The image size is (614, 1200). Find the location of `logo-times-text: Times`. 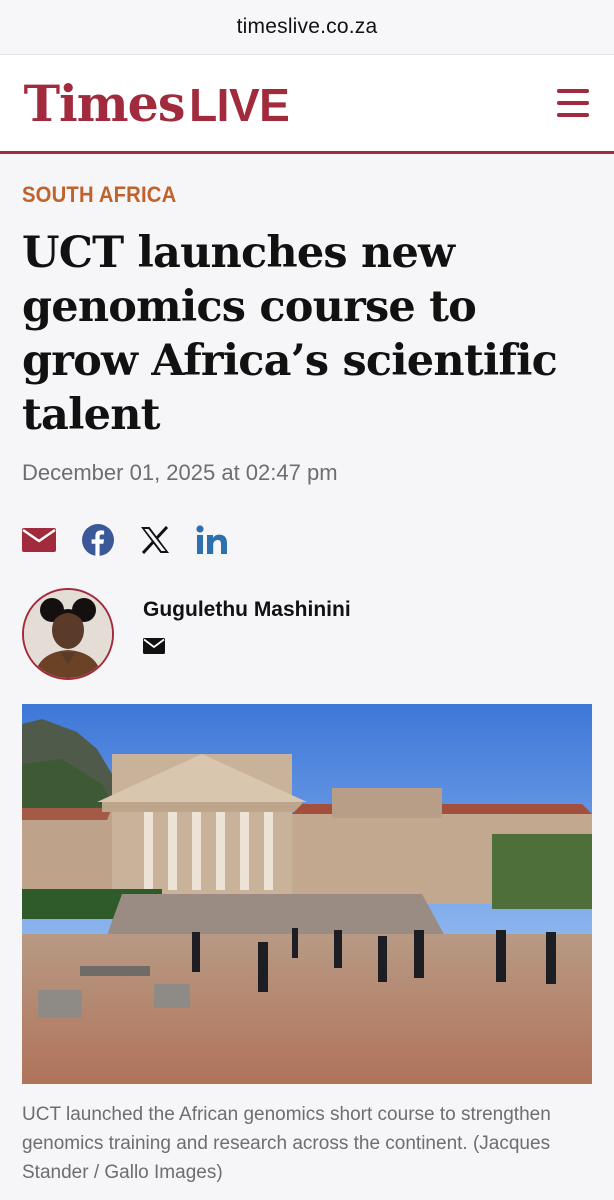

logo-times-text: Times is located at coordinates (104, 103).